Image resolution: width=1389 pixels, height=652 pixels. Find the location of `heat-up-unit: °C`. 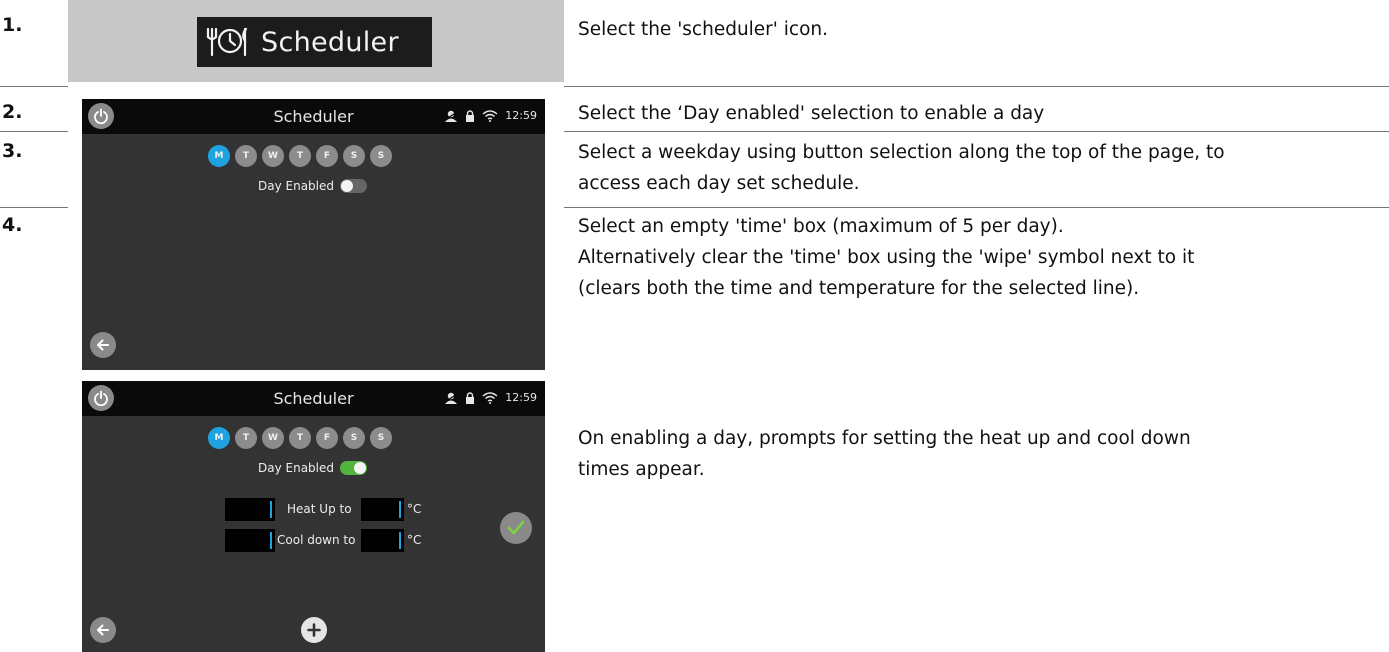

heat-up-unit: °C is located at coordinates (414, 509).